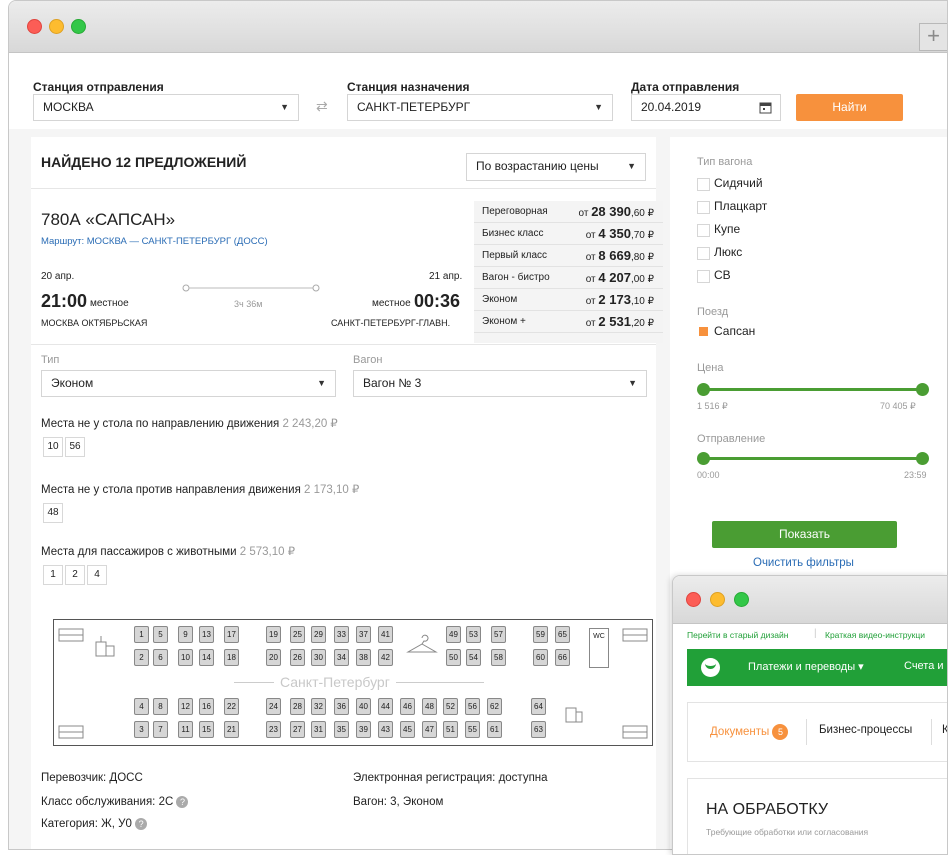  Describe the element at coordinates (813, 389) in the screenshot. I see `price-slider` at that location.